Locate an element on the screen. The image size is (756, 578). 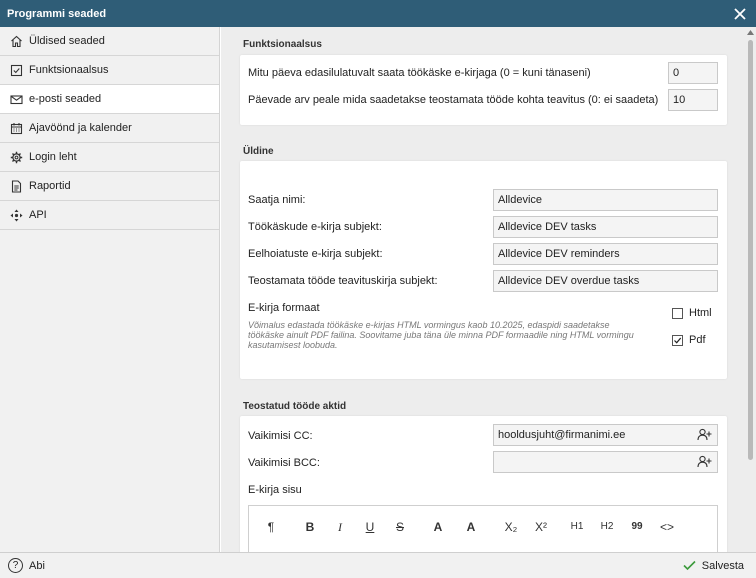
checkbox-icon is located at coordinates (16, 70).